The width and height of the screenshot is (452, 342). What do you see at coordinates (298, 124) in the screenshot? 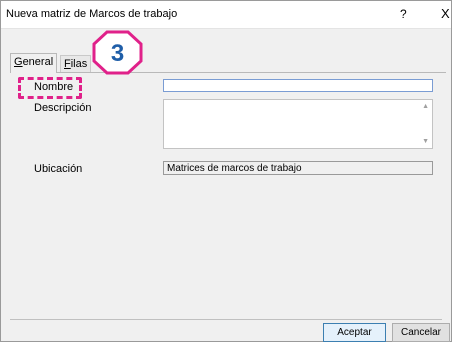
I see `description-textarea: ▲ ▼` at bounding box center [298, 124].